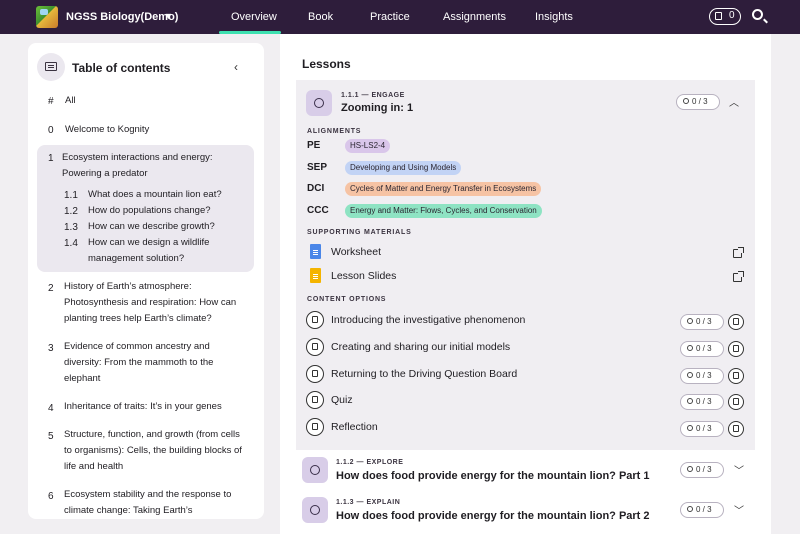  What do you see at coordinates (334, 131) in the screenshot?
I see `alignments-label: ALIGNMENTS` at bounding box center [334, 131].